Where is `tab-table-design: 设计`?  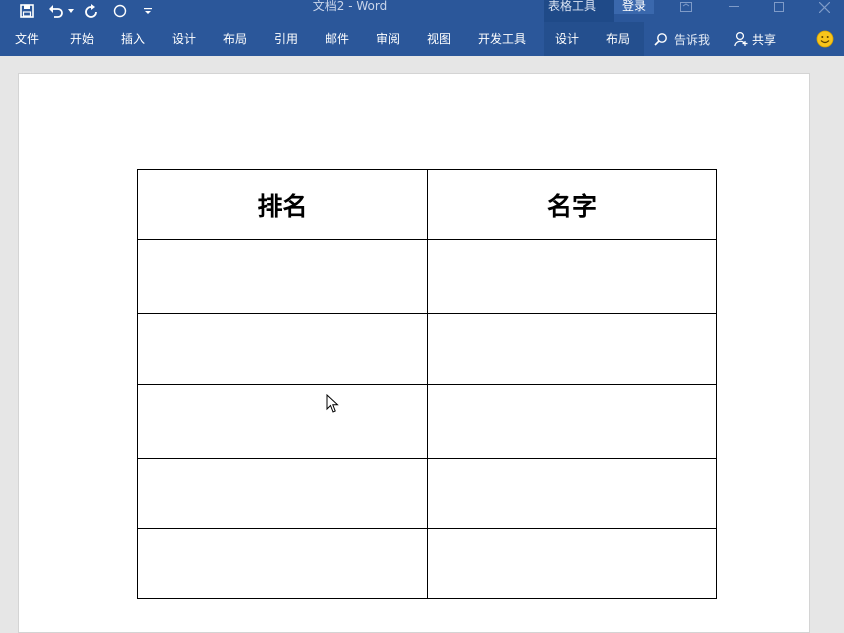
tab-table-design: 设计 is located at coordinates (567, 39).